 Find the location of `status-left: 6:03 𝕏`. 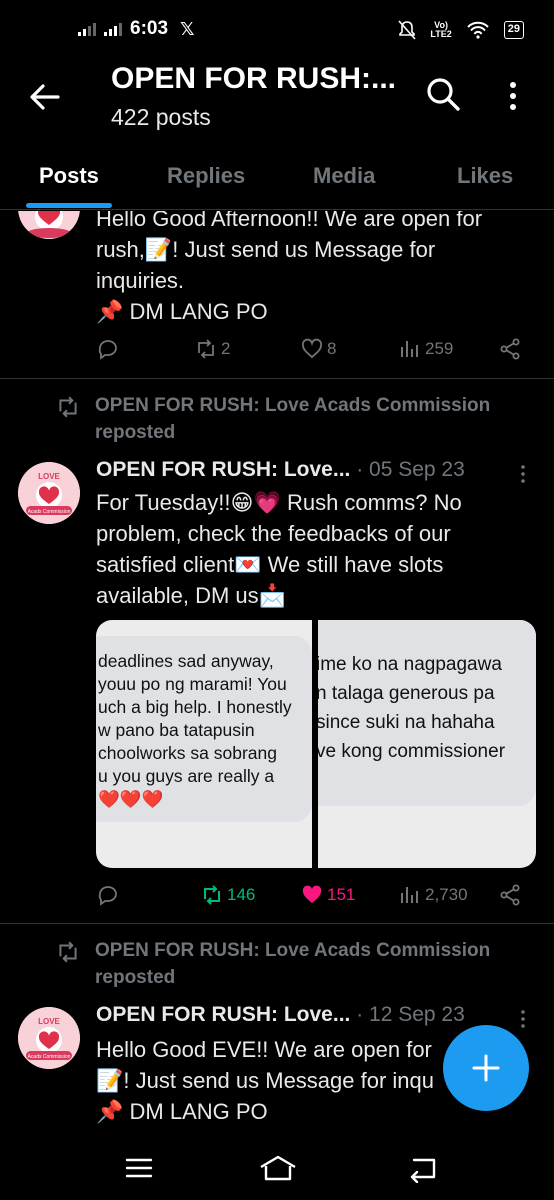

status-left: 6:03 𝕏 is located at coordinates (136, 29).